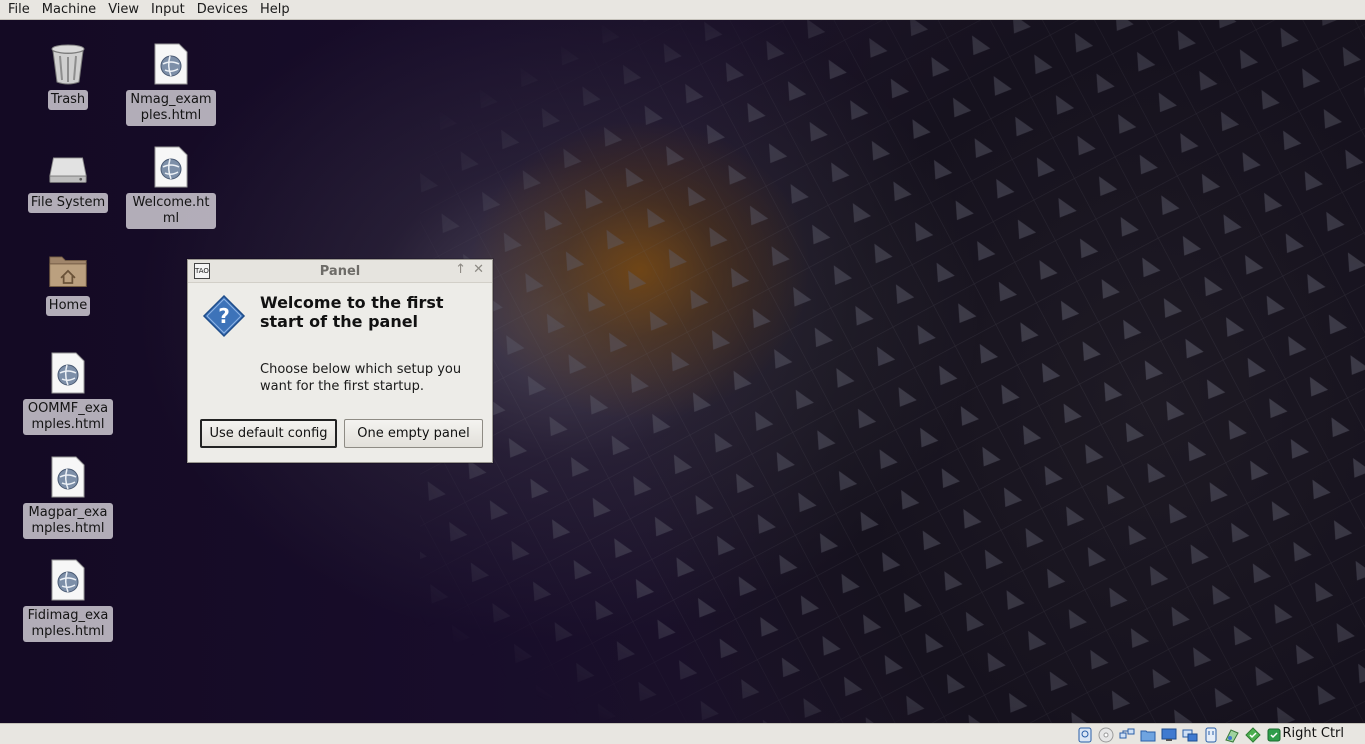 This screenshot has width=1365, height=744. I want to click on host-key-label: Right Ctrl, so click(1313, 733).